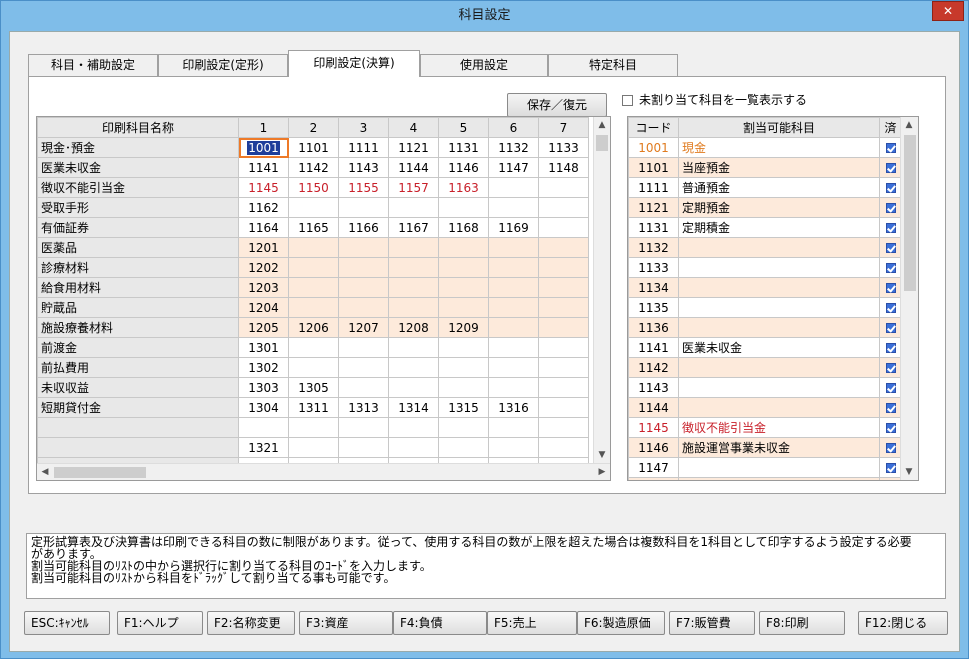  Describe the element at coordinates (313, 187) in the screenshot. I see `code-cell: 1150` at that location.